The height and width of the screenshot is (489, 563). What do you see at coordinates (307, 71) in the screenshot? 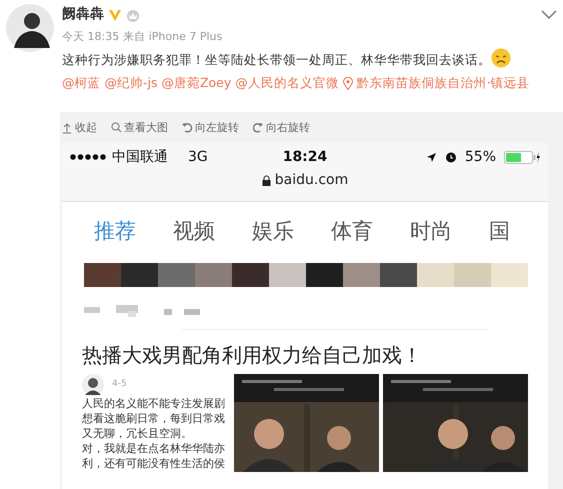
I see `post-text: 这种行为涉嫌职务犯罪！坐等陆处长带领一处周正、林华华带我回去谈话。 @柯蓝 @纪帅-js @唐菀Zoey @人民的名义官微 黔东南苗族侗族自治州·镇远县` at bounding box center [307, 71].